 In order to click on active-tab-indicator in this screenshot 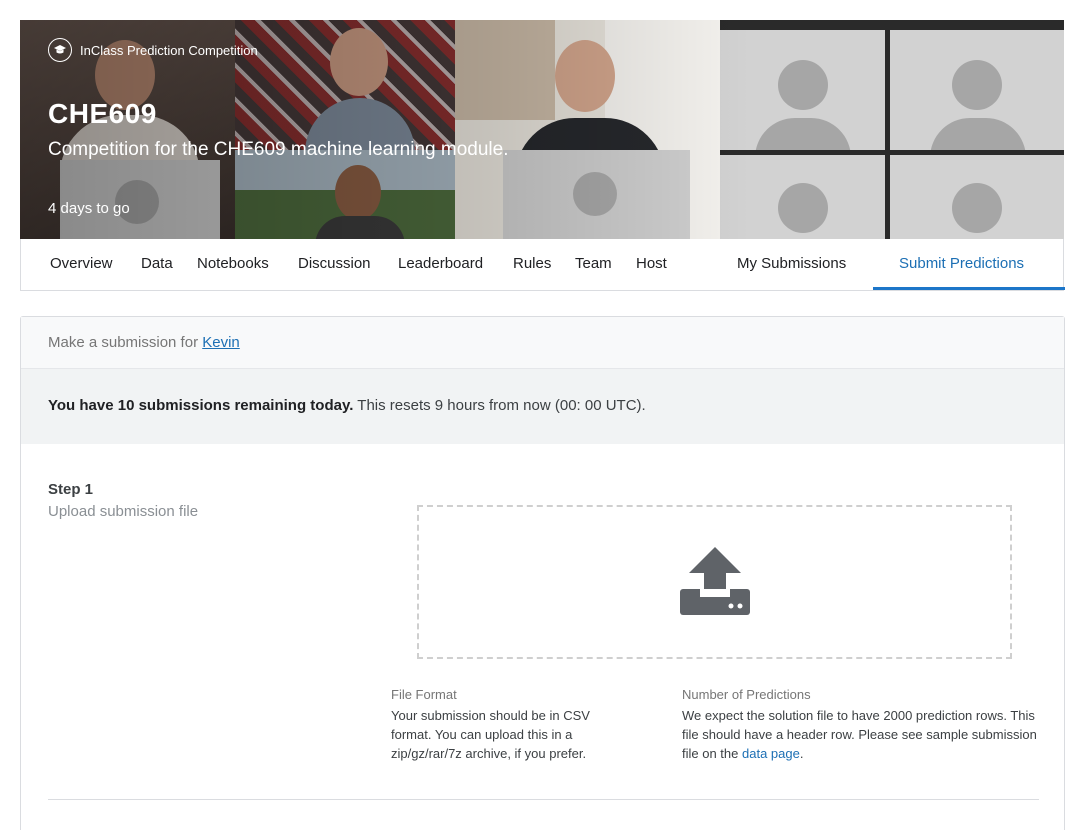, I will do `click(969, 288)`.